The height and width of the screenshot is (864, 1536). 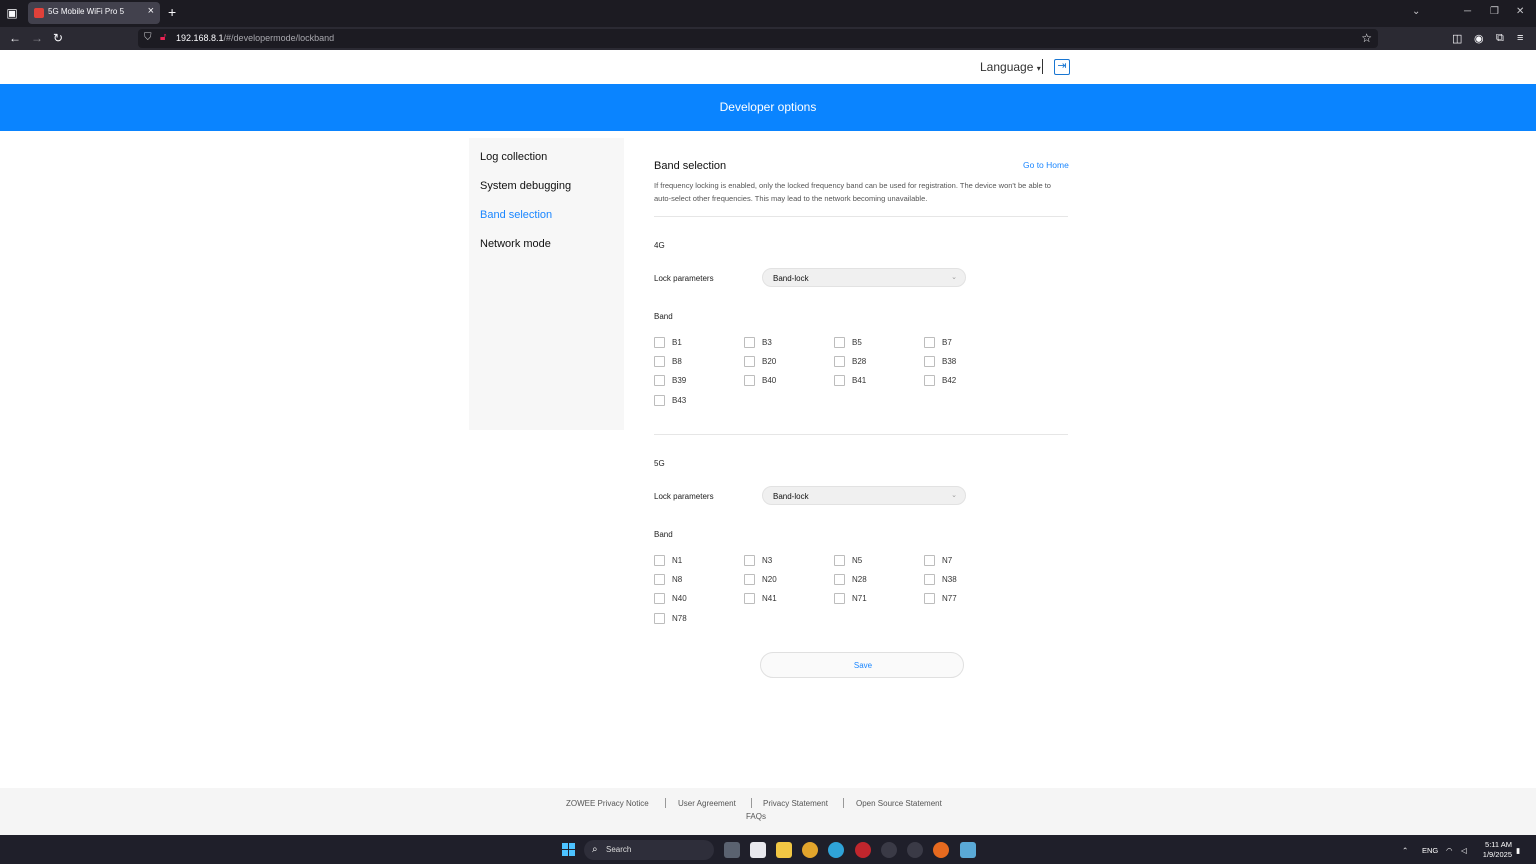 What do you see at coordinates (915, 850) in the screenshot?
I see `play-app-icon` at bounding box center [915, 850].